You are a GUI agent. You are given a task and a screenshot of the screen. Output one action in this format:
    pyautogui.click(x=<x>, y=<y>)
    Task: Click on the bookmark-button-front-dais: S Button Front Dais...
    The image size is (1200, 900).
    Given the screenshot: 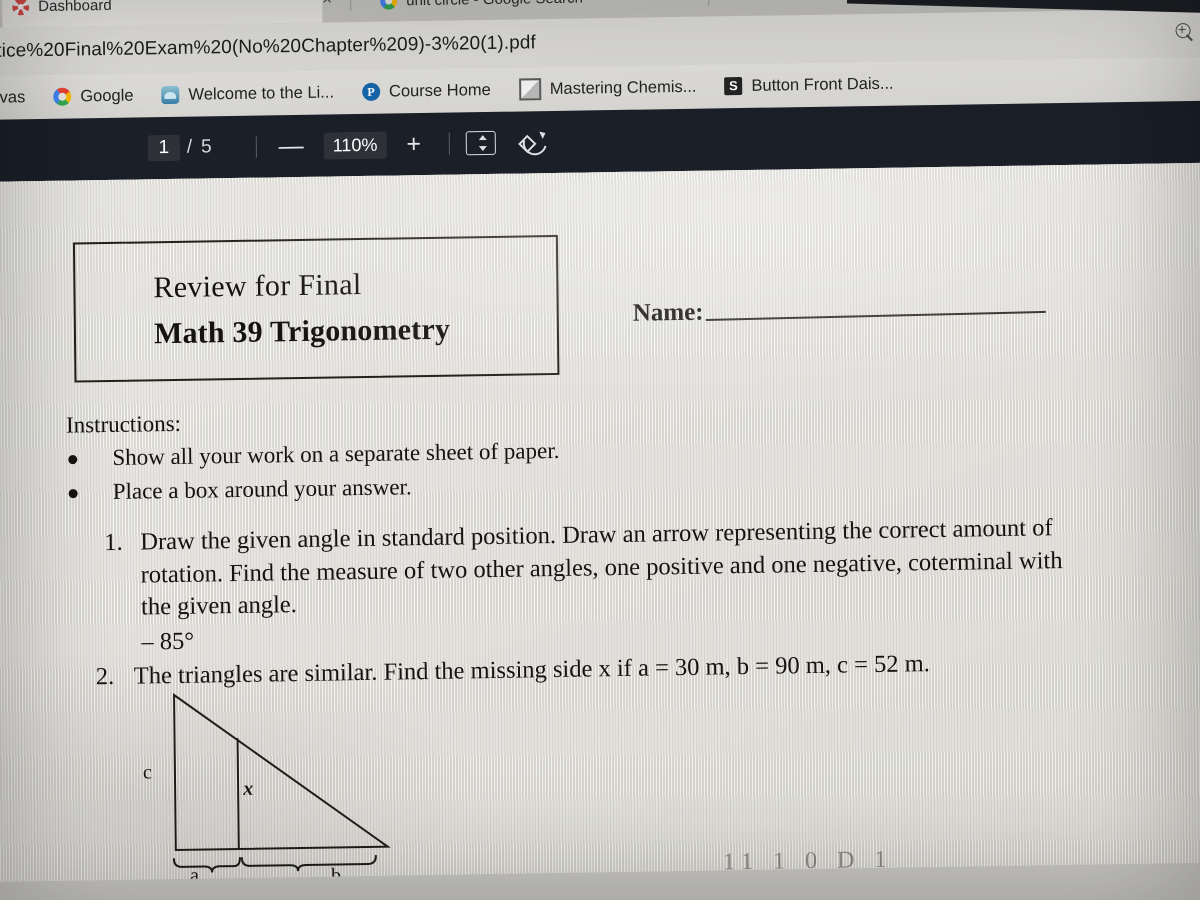 What is the action you would take?
    pyautogui.click(x=808, y=85)
    